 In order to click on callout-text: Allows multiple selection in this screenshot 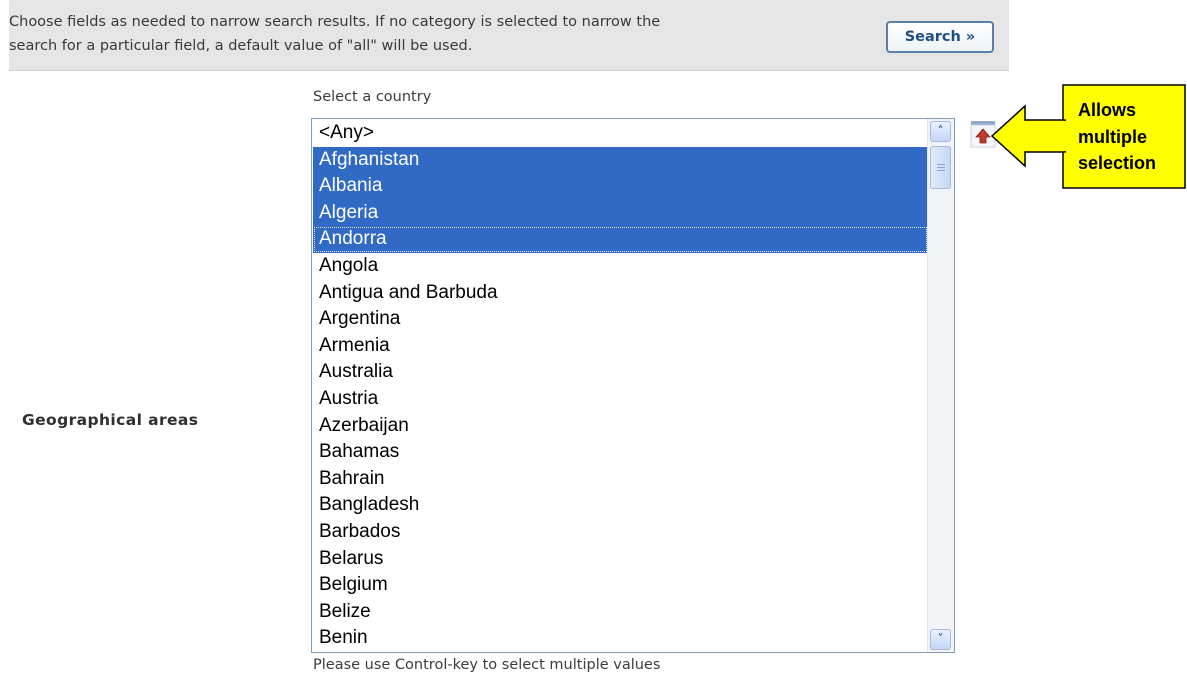, I will do `click(1117, 136)`.